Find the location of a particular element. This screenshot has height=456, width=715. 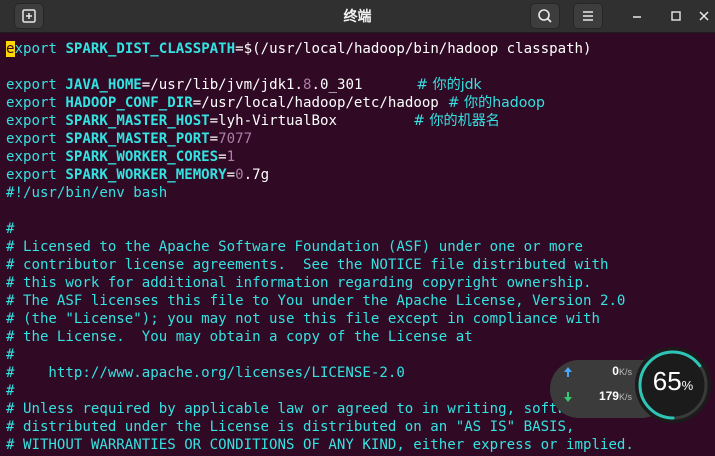

download-speed-value: 179 is located at coordinates (608, 396).